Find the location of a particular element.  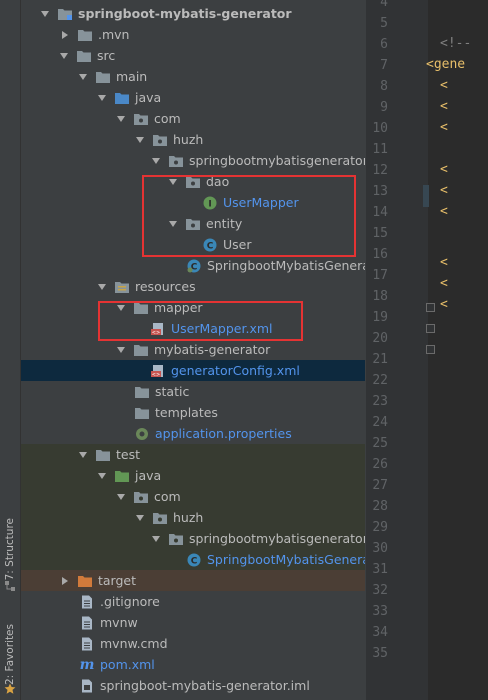

tree-node-test-huzh: huzh is located at coordinates (193, 517).